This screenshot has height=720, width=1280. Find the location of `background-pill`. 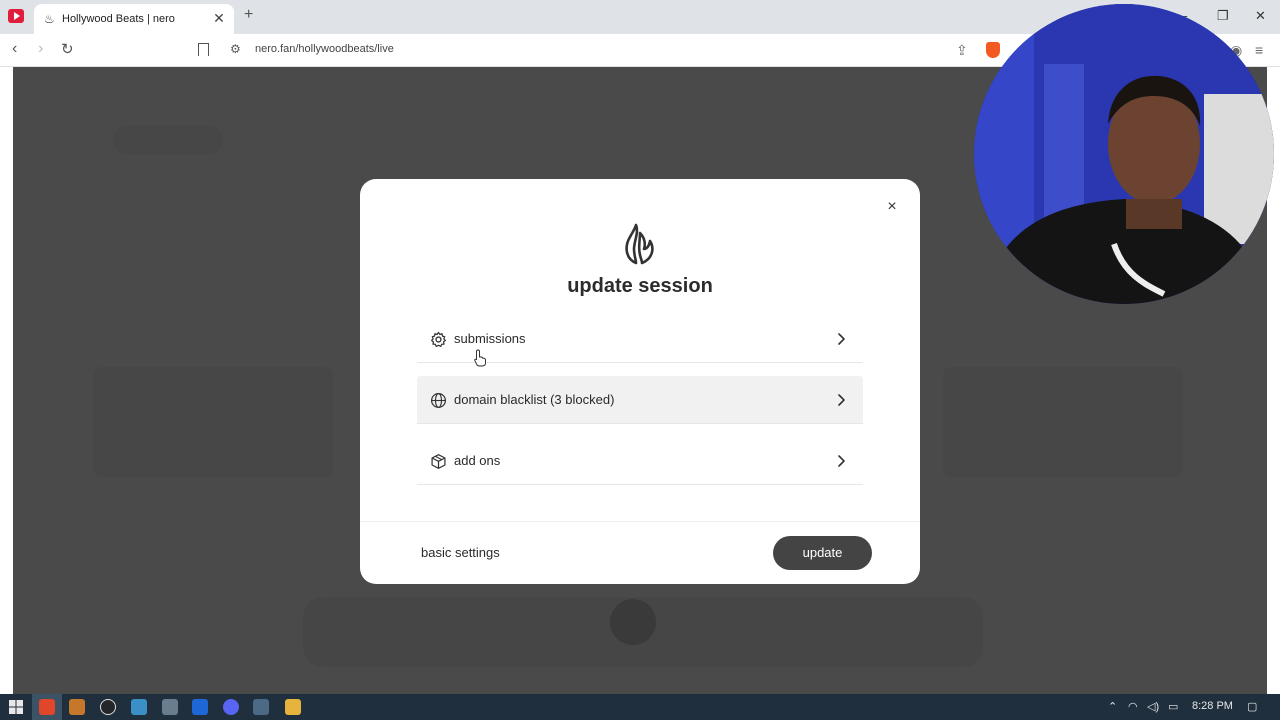

background-pill is located at coordinates (168, 140).